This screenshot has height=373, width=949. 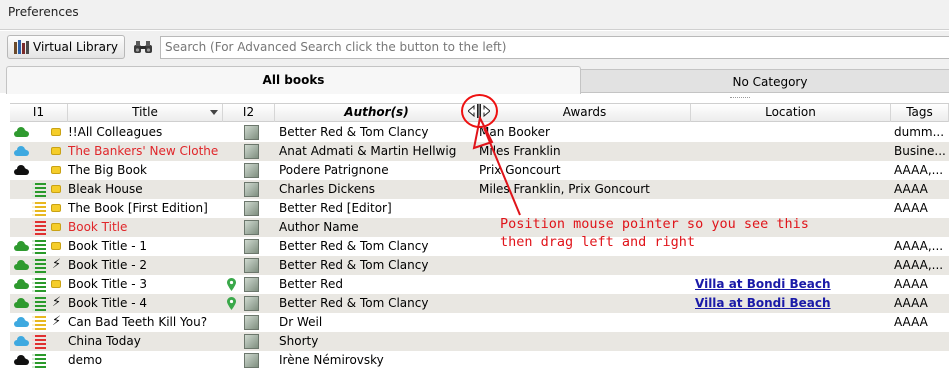 What do you see at coordinates (301, 322) in the screenshot?
I see `author-cell: Dr Weil` at bounding box center [301, 322].